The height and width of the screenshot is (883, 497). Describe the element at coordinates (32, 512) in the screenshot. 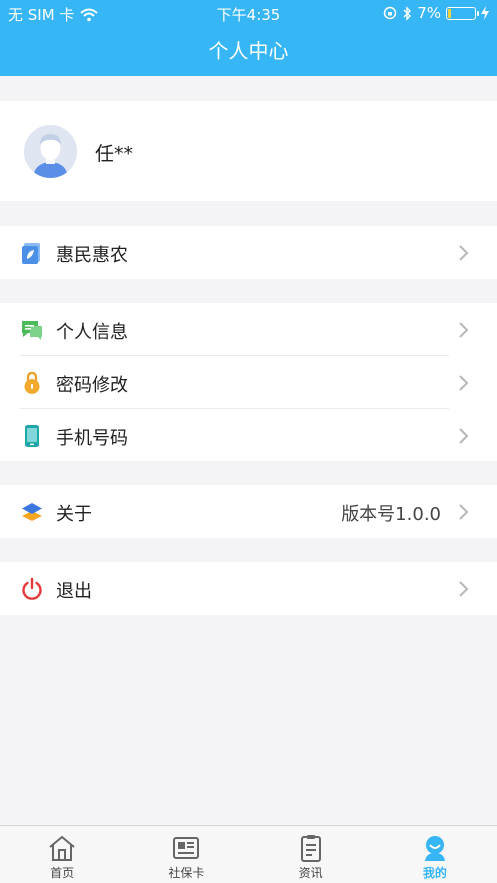

I see `layers-icon` at that location.